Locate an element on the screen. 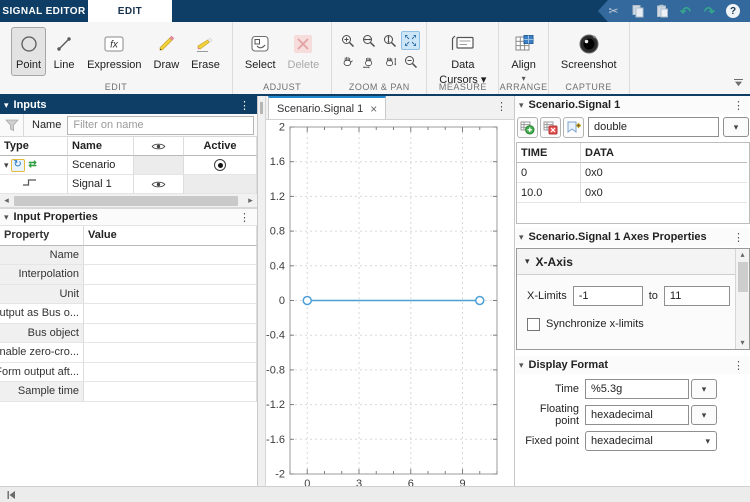  input-row-scenario: ▾ ↻ ⇄ Scenario is located at coordinates (128, 165).